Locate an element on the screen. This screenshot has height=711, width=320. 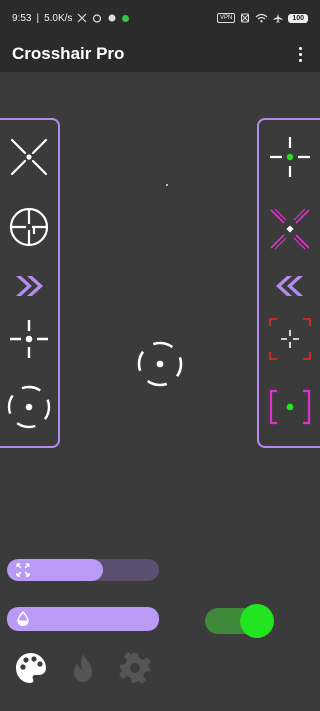
sniper-scope-icon is located at coordinates (29, 227).